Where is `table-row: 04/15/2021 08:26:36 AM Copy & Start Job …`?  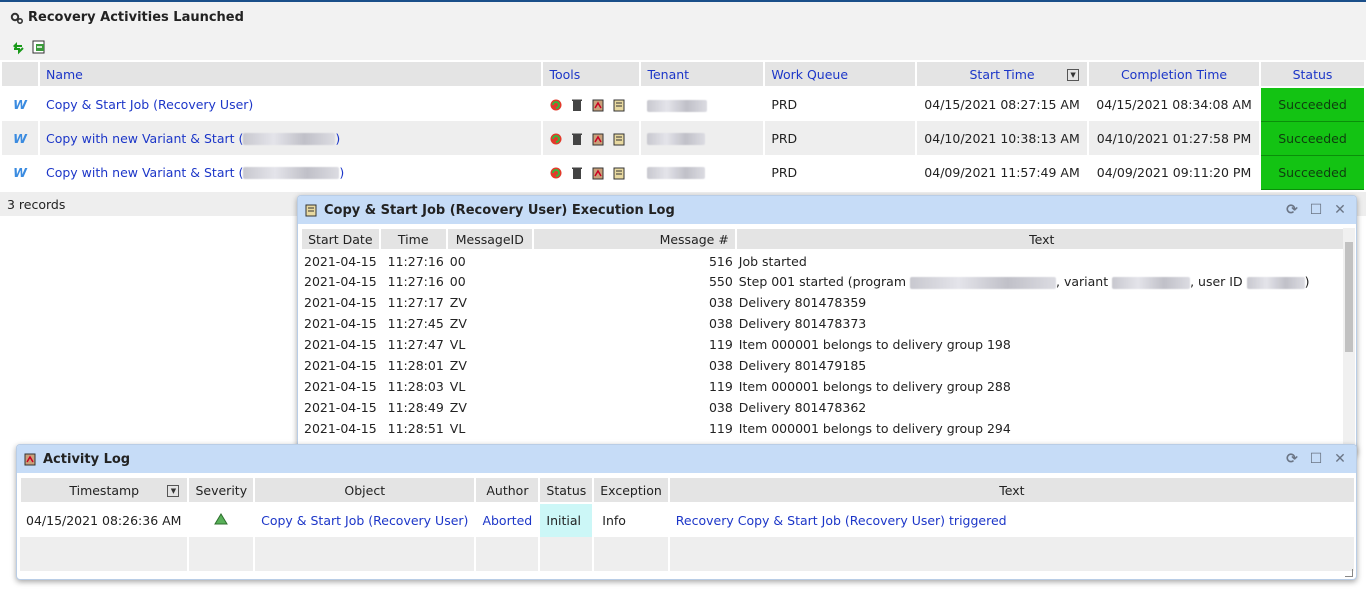
table-row: 04/15/2021 08:26:36 AM Copy & Start Job … is located at coordinates (688, 520).